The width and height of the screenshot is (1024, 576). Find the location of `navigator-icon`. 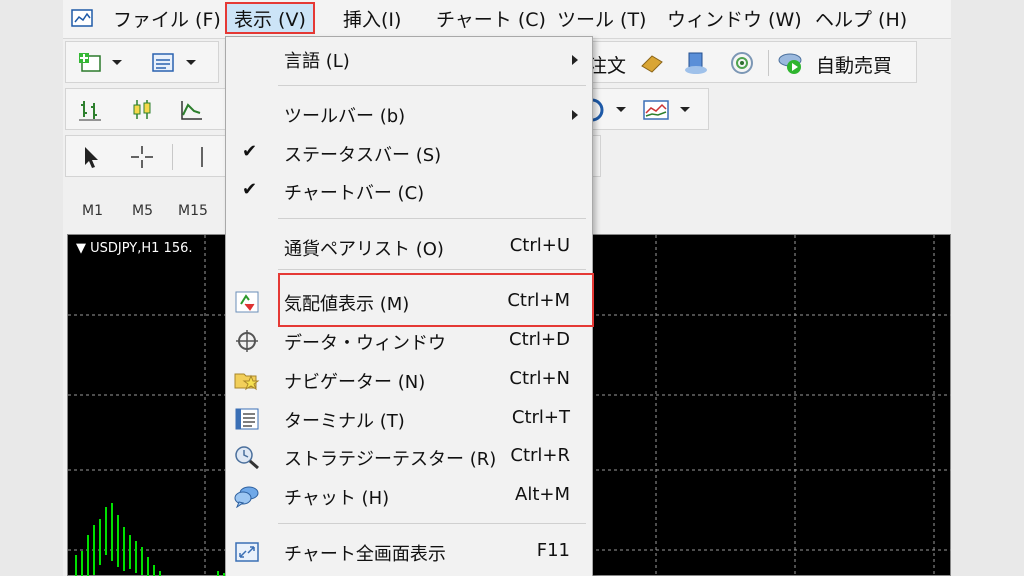

navigator-icon is located at coordinates (247, 382).